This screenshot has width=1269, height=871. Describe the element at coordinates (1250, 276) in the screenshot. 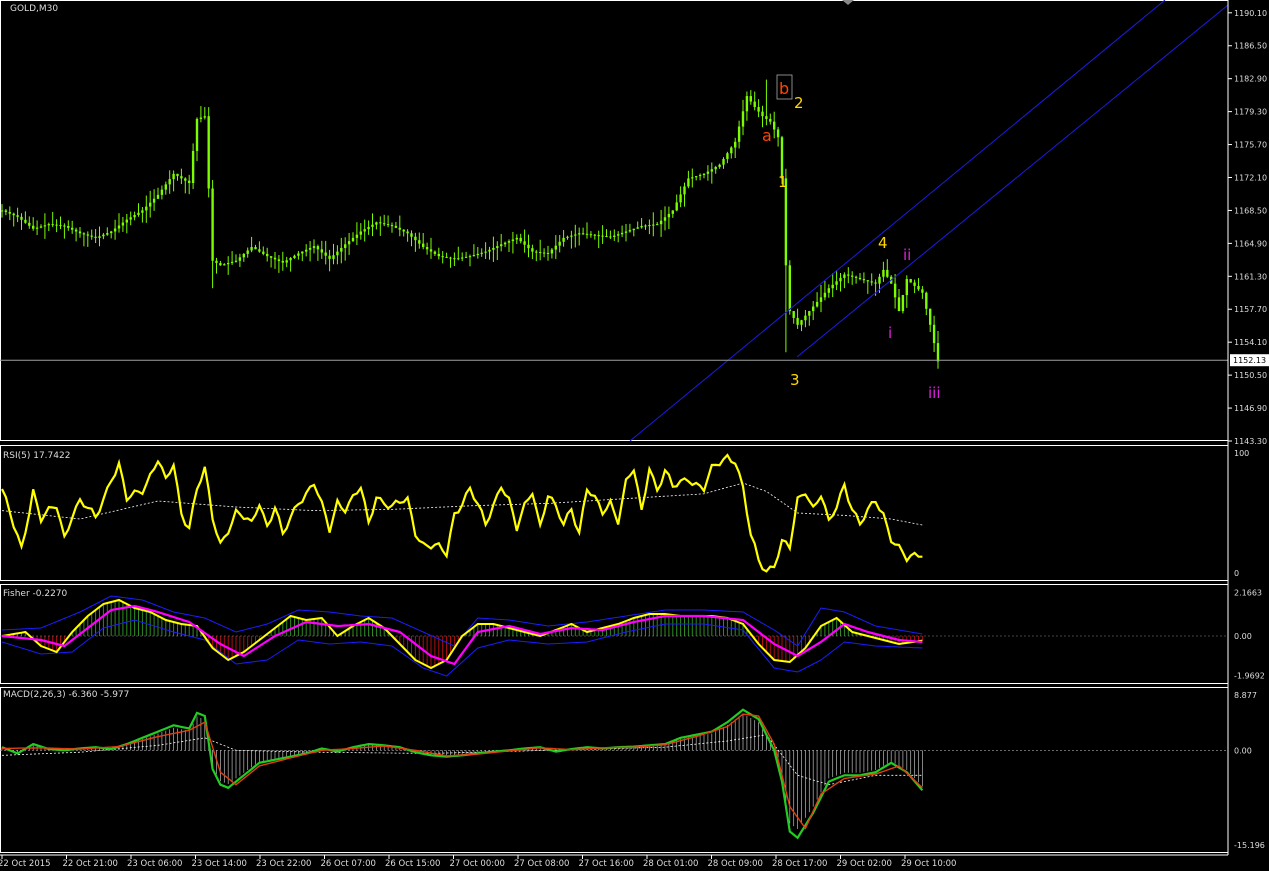

I see `price-tick-label: 1161.30` at that location.